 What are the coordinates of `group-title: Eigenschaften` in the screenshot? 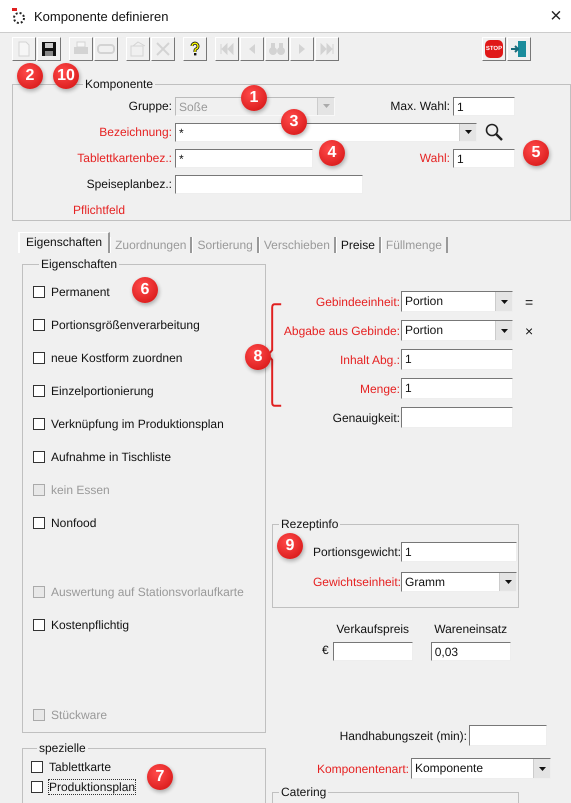 It's located at (79, 264).